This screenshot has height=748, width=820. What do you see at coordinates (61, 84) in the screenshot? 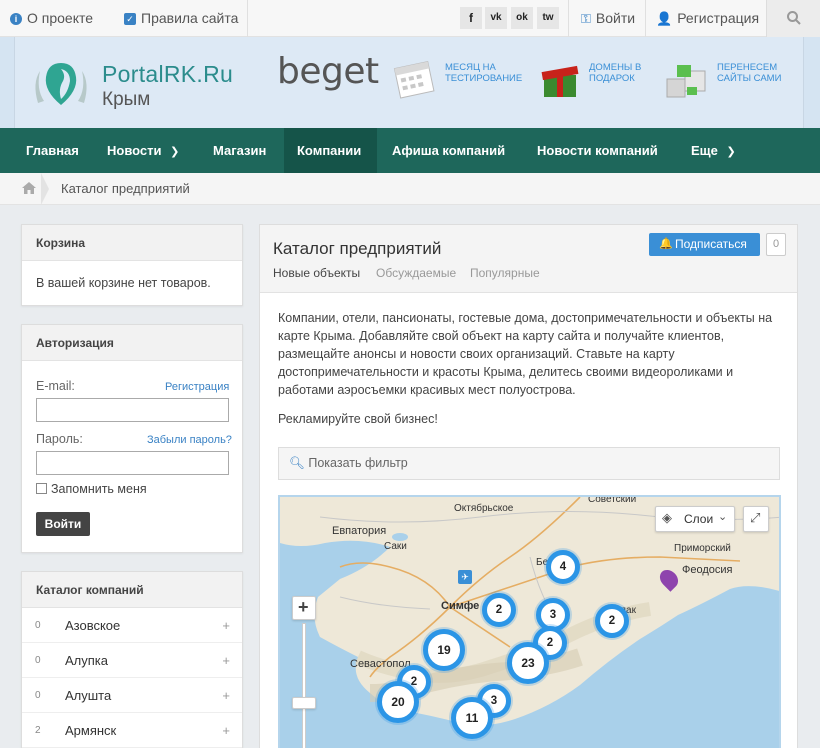
I see `logo-icon` at bounding box center [61, 84].